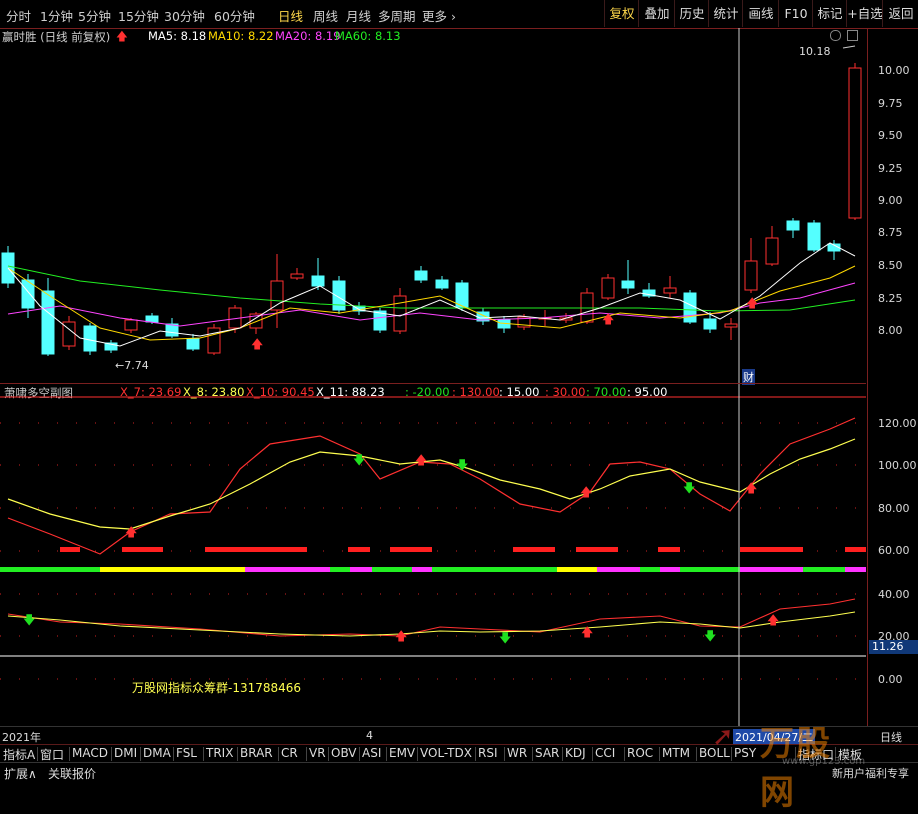  Describe the element at coordinates (547, 753) in the screenshot. I see `indicator-tab-16: SAR` at that location.